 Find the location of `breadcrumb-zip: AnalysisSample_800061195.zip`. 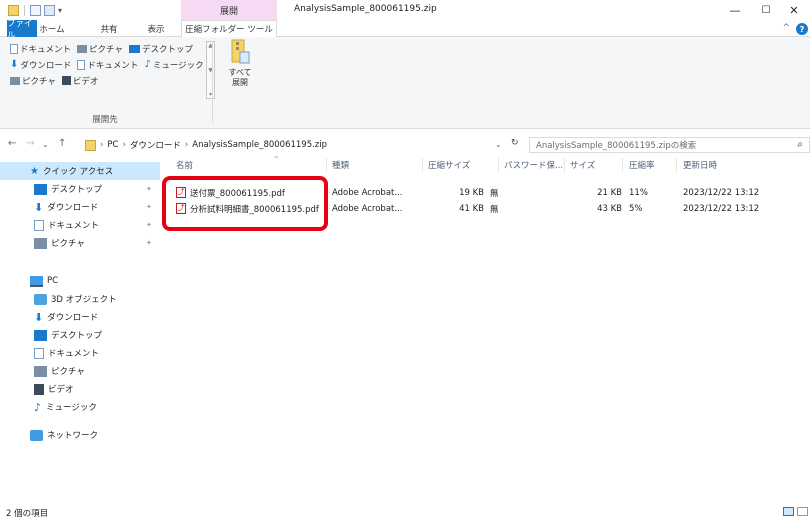

breadcrumb-zip: AnalysisSample_800061195.zip is located at coordinates (259, 145).